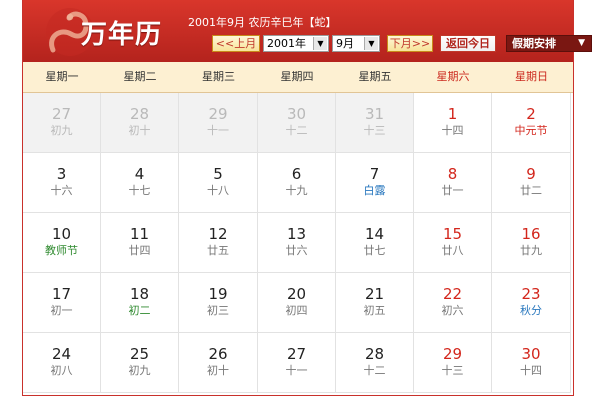  I want to click on weekday-label: 星期五, so click(375, 76).